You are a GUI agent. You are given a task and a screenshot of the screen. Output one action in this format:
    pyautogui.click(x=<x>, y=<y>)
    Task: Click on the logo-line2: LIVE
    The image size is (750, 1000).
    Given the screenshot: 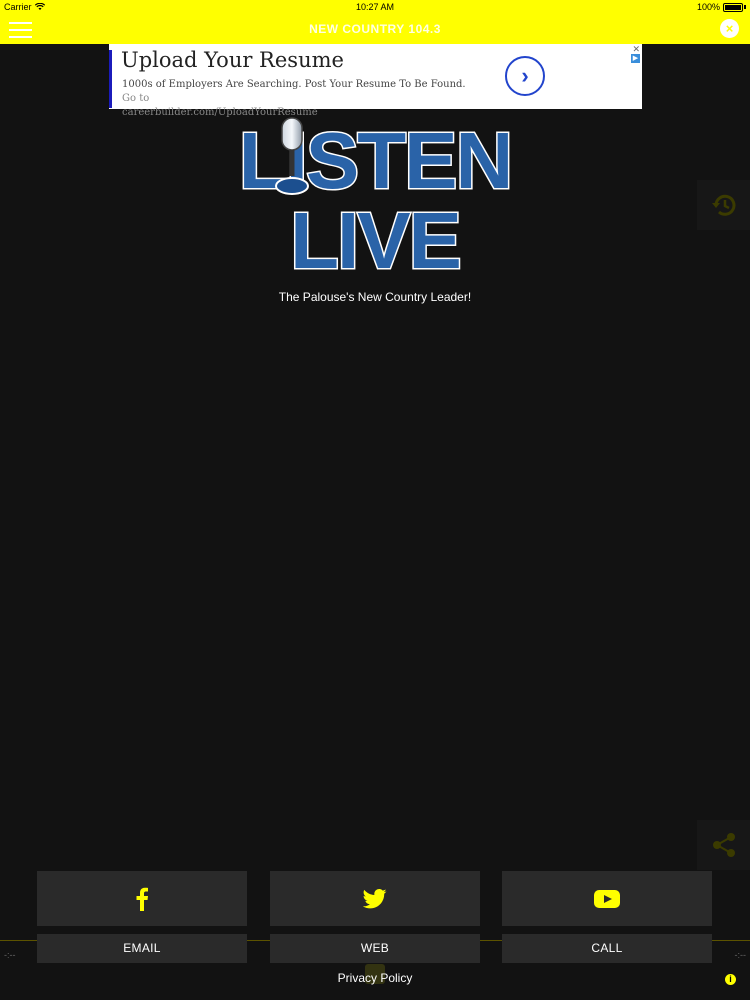 What is the action you would take?
    pyautogui.click(x=375, y=236)
    